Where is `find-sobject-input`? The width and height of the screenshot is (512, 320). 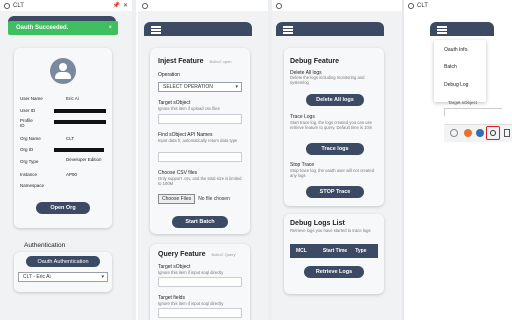 find-sobject-input is located at coordinates (200, 157).